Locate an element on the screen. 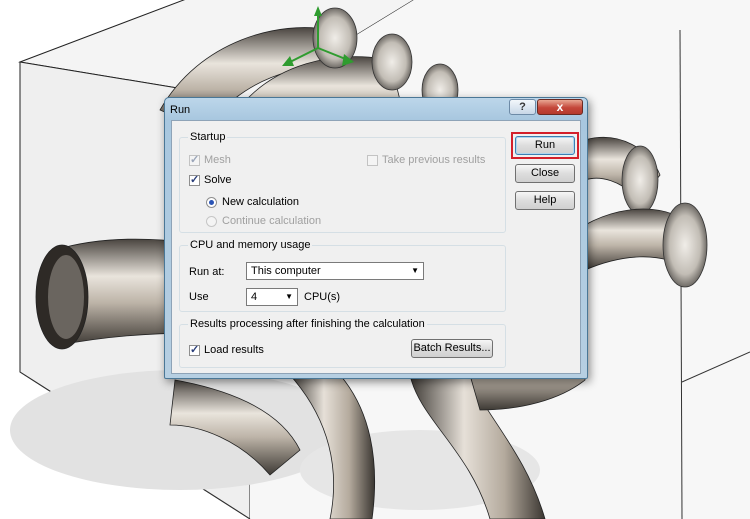 This screenshot has height=519, width=750. cpu-count-select: 4 ▼ is located at coordinates (272, 297).